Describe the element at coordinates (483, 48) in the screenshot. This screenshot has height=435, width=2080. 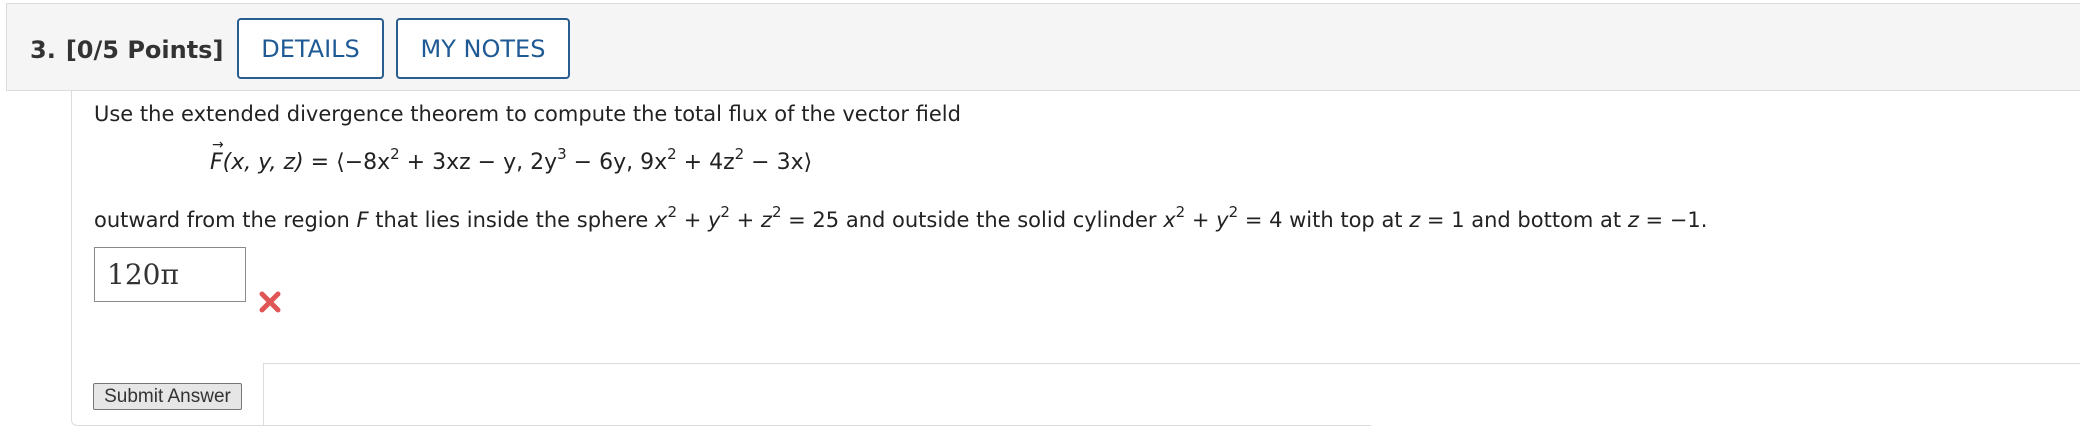
I see `my-notes-button: MY NOTES` at that location.